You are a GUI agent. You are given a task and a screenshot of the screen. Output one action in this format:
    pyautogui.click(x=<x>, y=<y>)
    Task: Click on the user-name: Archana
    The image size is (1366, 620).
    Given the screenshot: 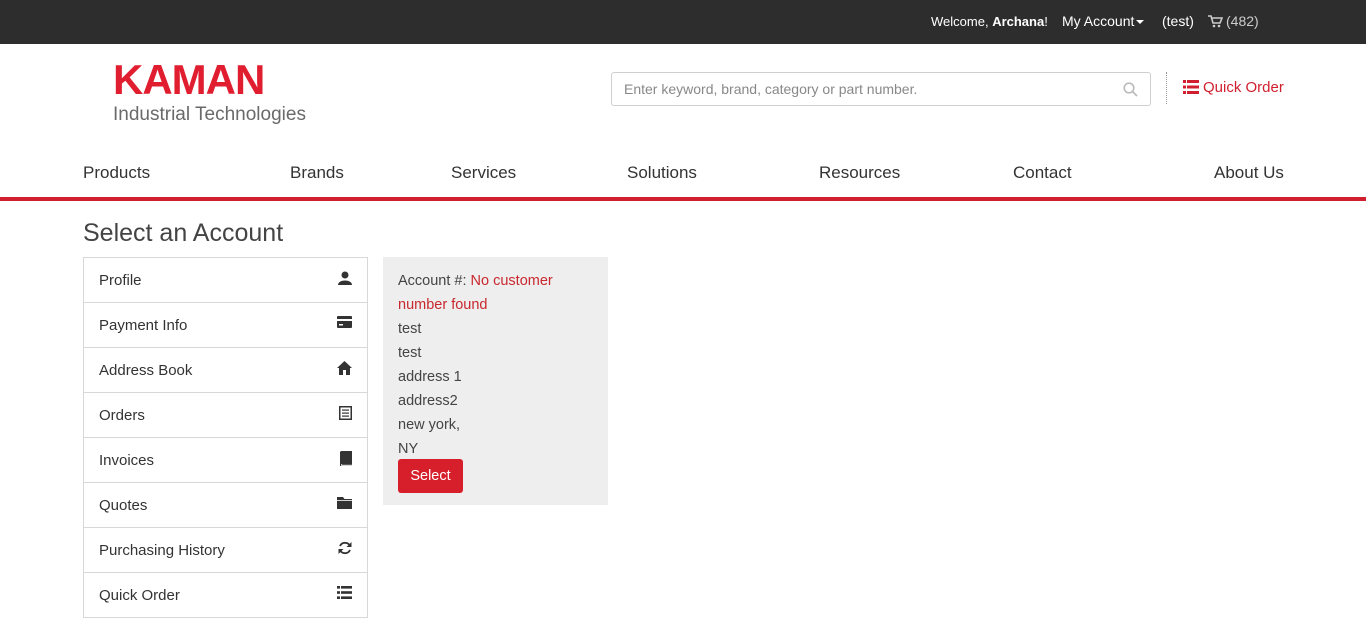 What is the action you would take?
    pyautogui.click(x=1018, y=21)
    